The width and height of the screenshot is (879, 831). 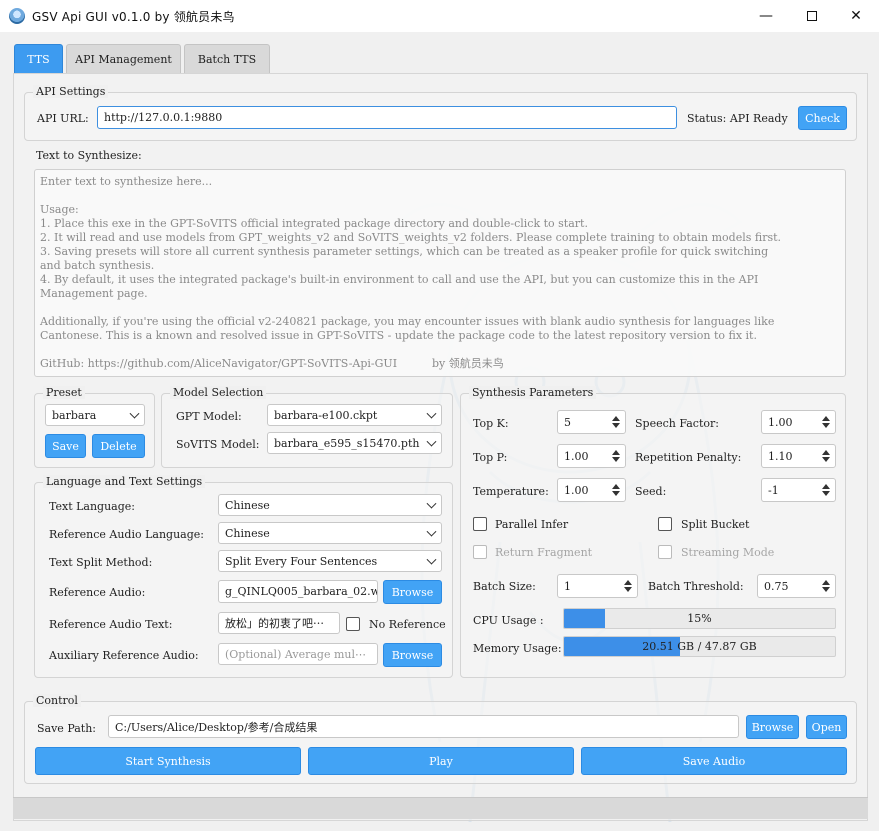 I want to click on top-p-spinbox: 1.00, so click(x=591, y=456).